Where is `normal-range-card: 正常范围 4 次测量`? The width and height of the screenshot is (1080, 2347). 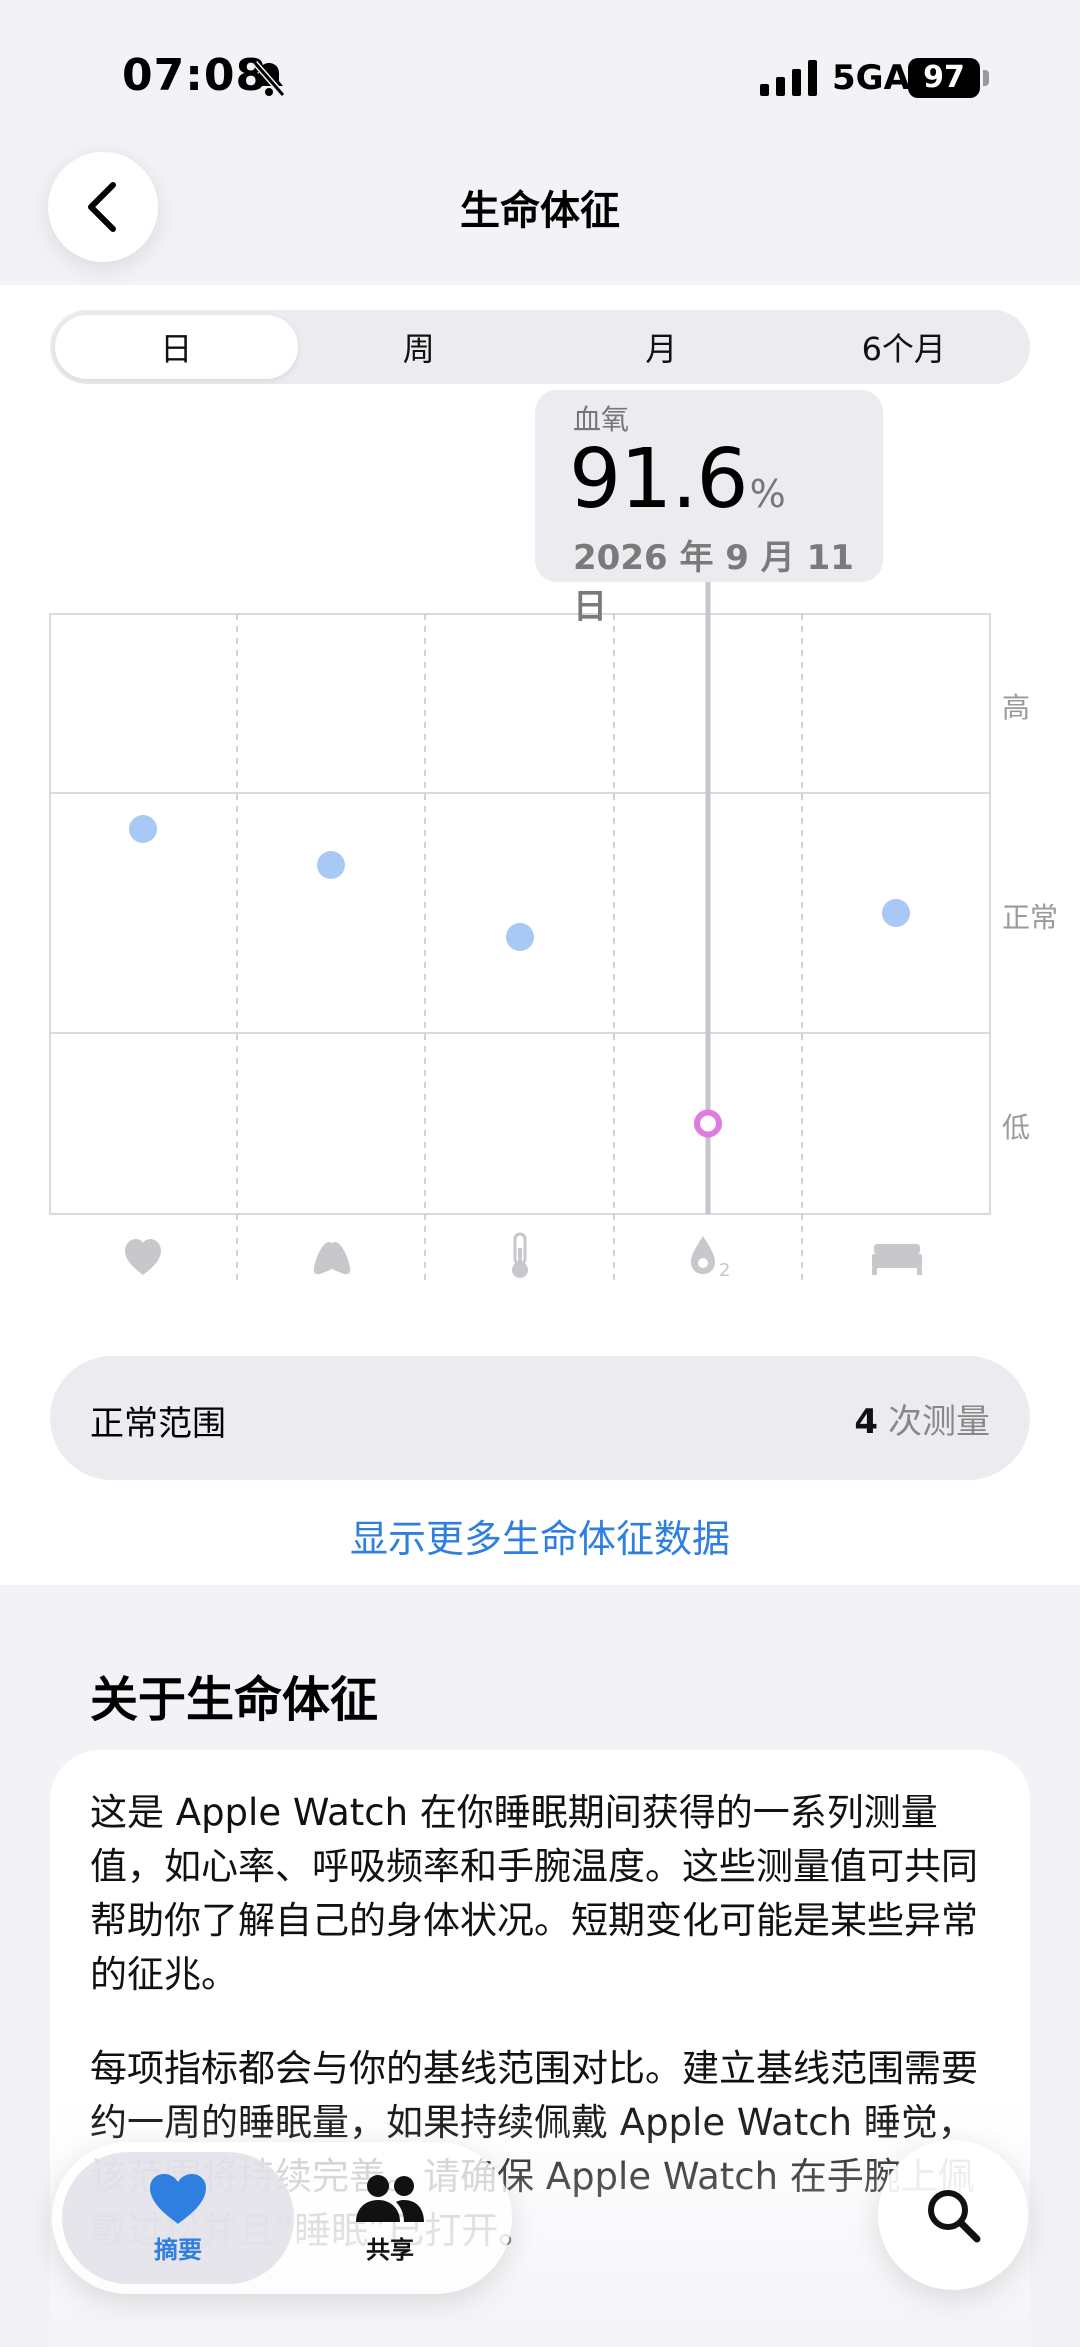
normal-range-card: 正常范围 4 次测量 is located at coordinates (540, 1418).